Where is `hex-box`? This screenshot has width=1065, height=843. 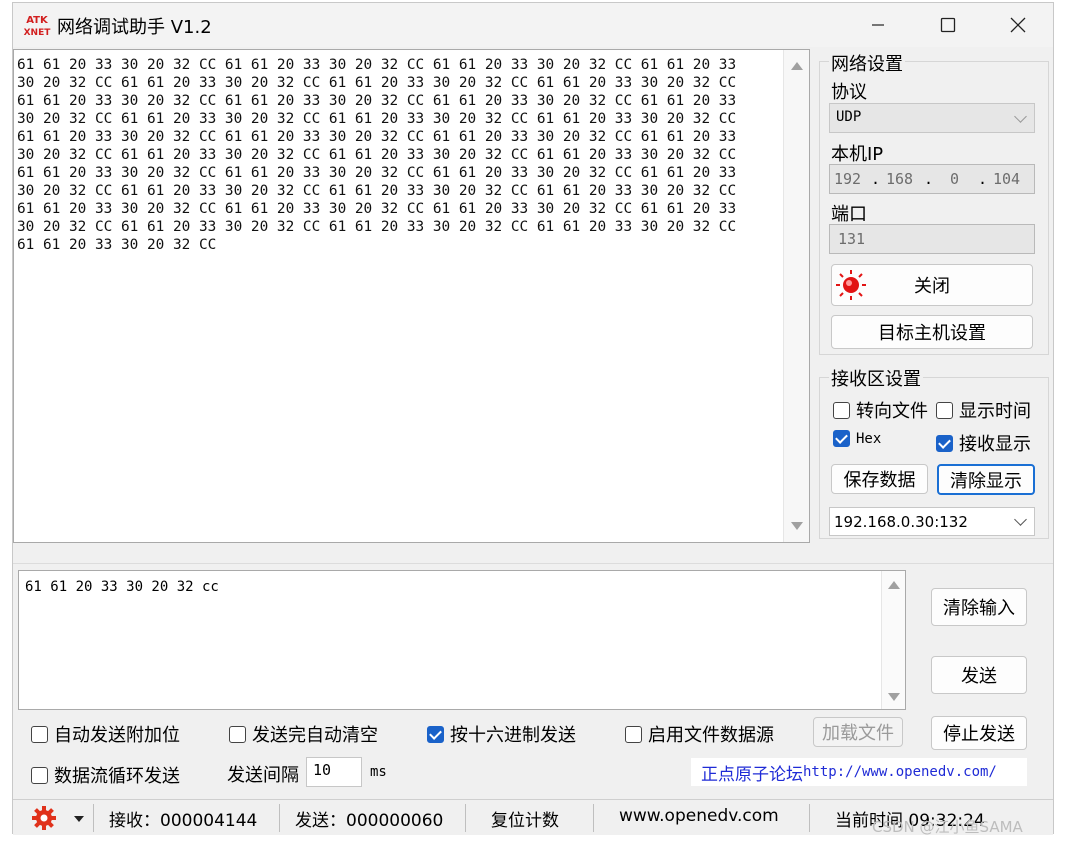 hex-box is located at coordinates (841, 438).